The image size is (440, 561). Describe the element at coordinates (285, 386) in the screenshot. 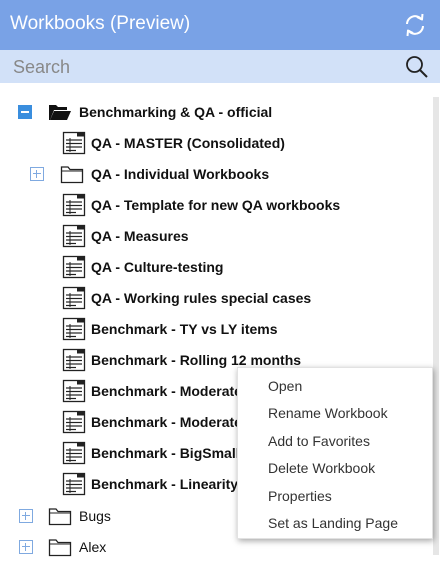

I see `menu-item-open: Open` at that location.